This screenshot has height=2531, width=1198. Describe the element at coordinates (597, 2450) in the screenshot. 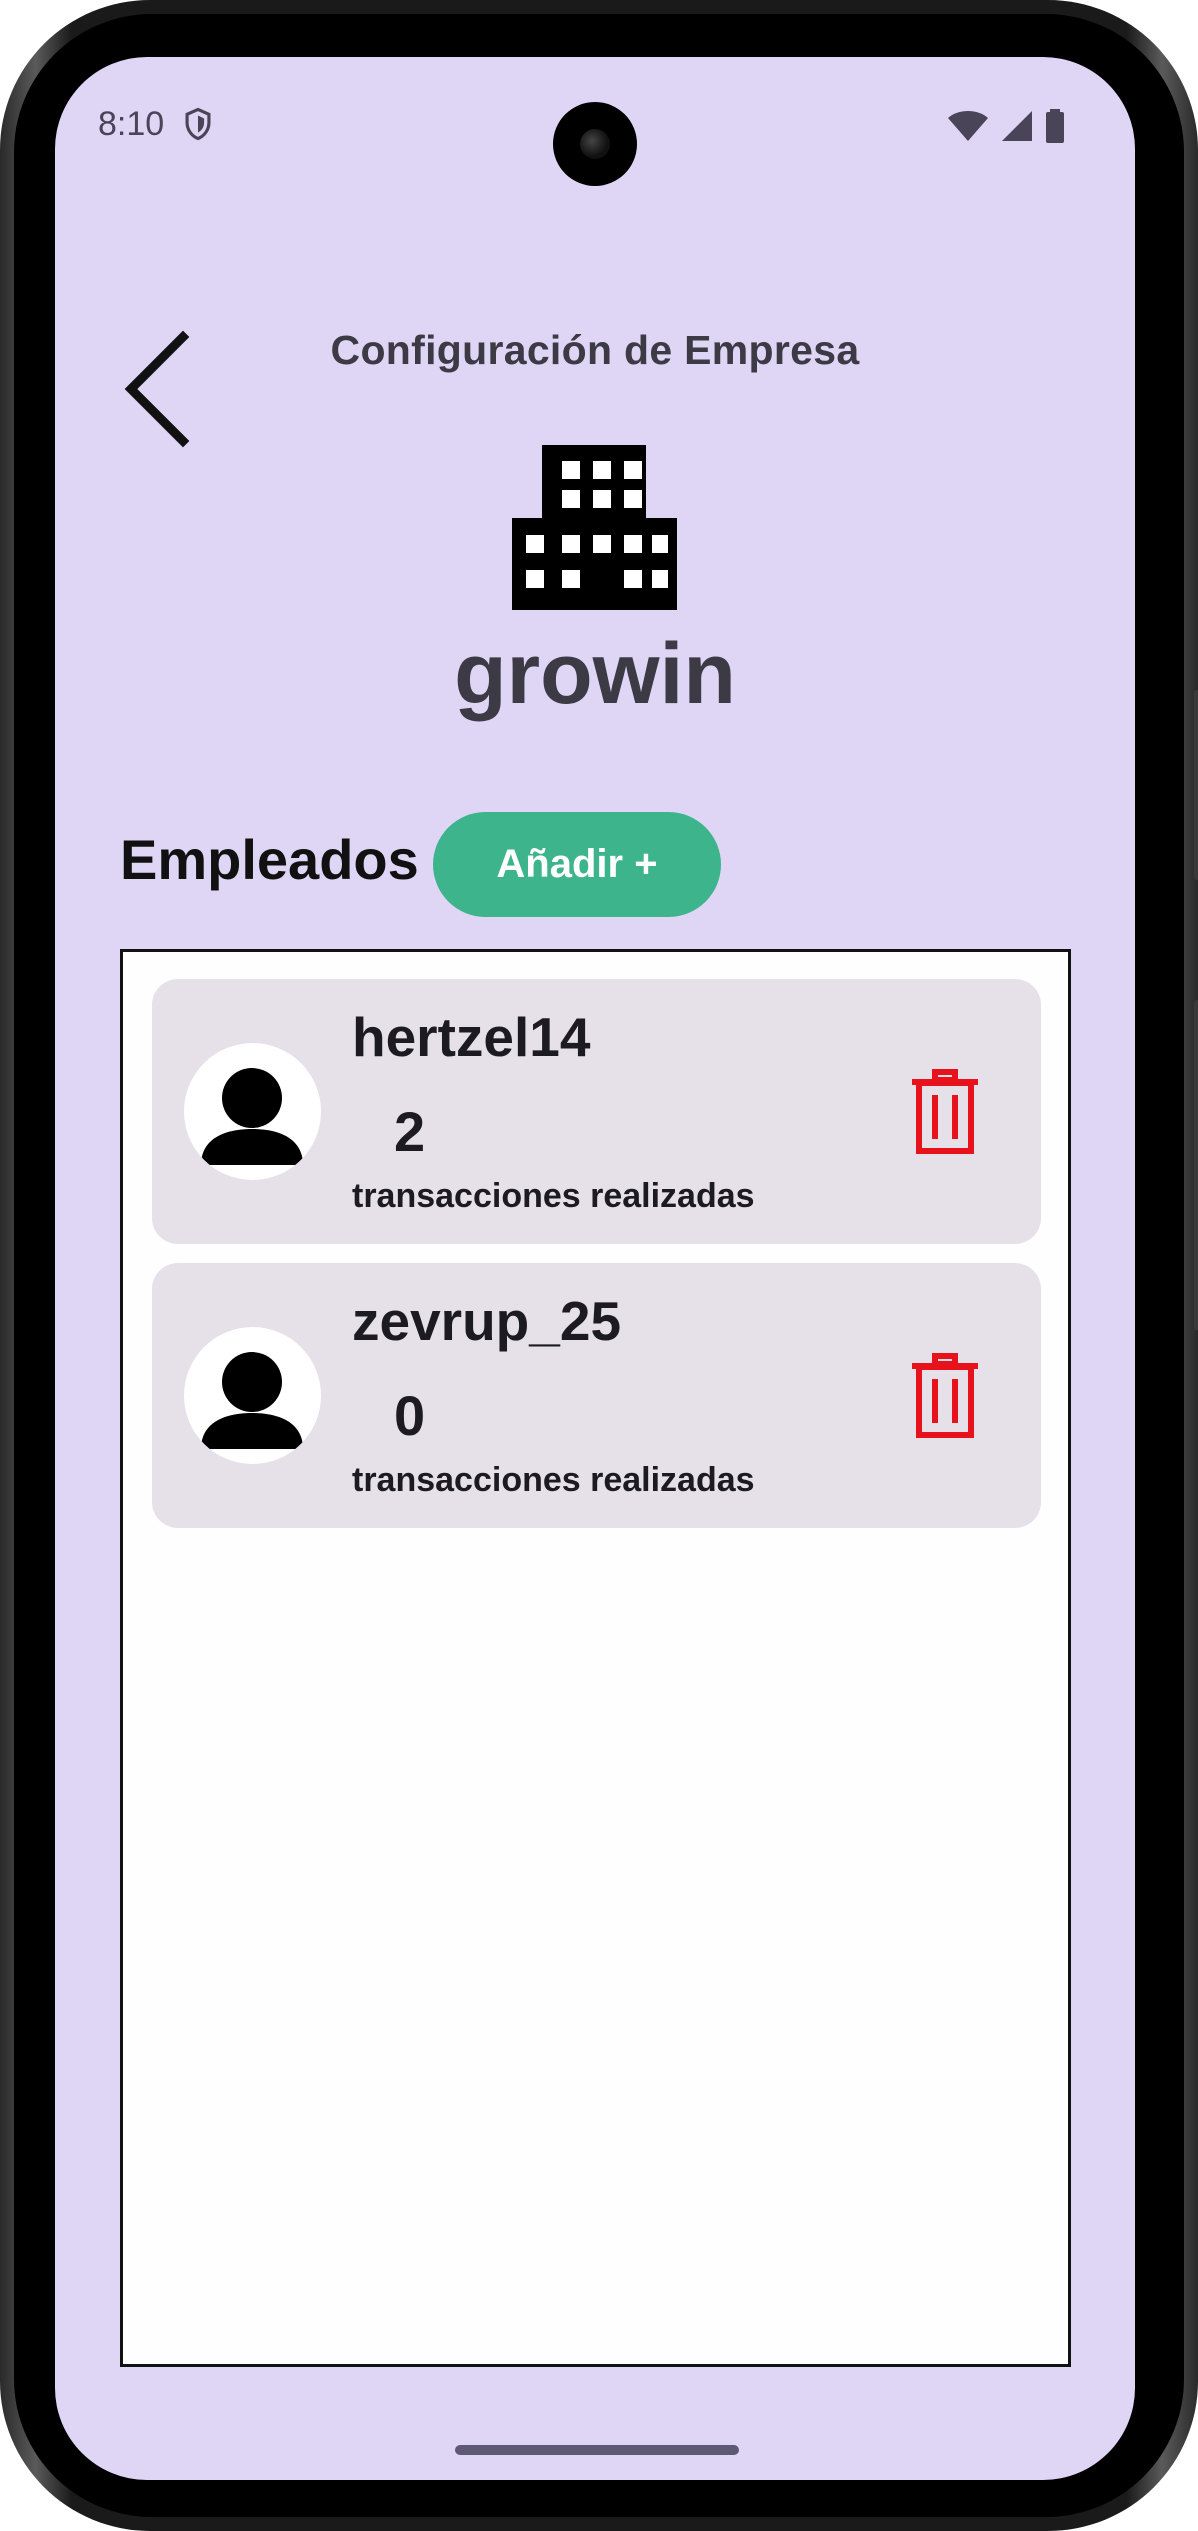

I see `home-indicator` at that location.